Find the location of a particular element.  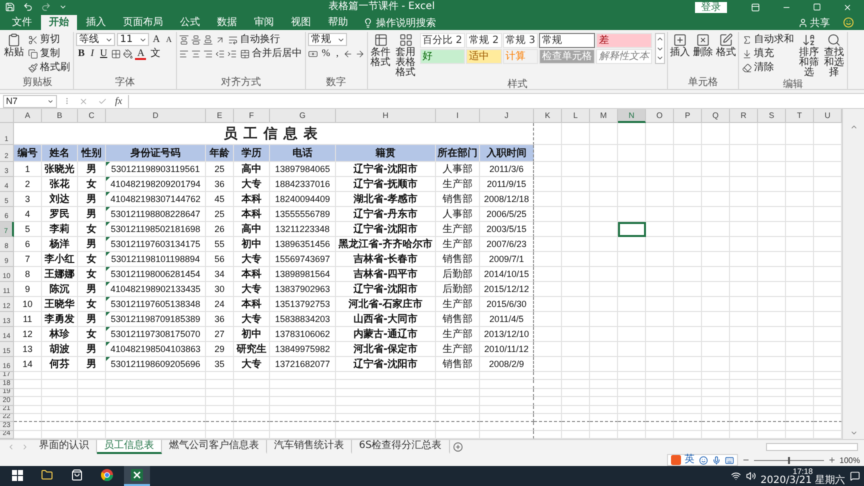

taskbar-app is located at coordinates (137, 476).